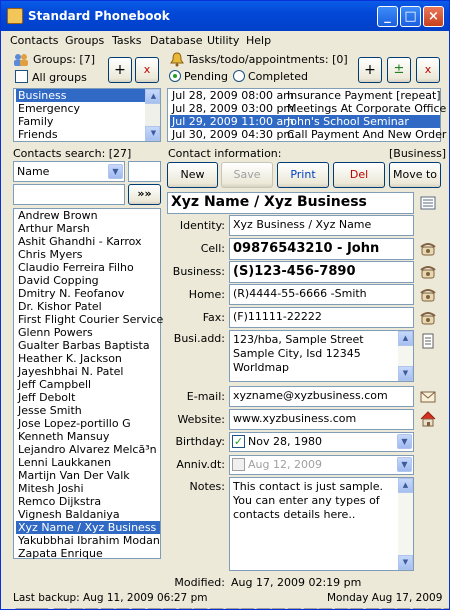 The width and height of the screenshot is (450, 610). Describe the element at coordinates (405, 356) in the screenshot. I see `address-scrollbar: ▲ ▼` at that location.